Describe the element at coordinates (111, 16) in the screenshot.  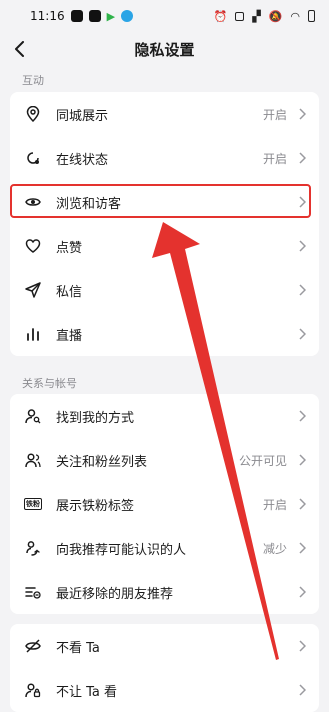
I see `play-icon: ▶` at that location.